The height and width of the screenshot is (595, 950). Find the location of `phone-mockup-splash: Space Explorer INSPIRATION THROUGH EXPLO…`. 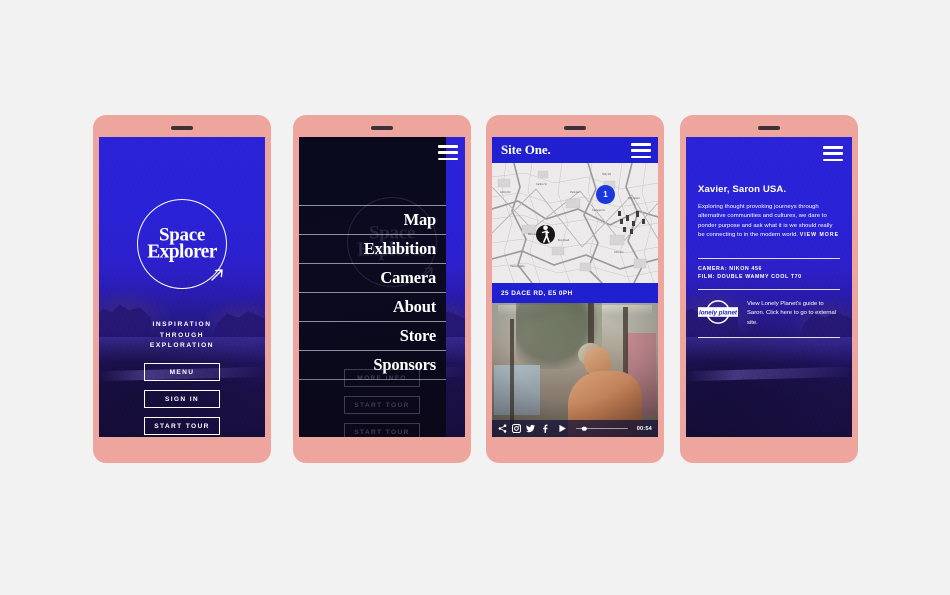

phone-mockup-splash: Space Explorer INSPIRATION THROUGH EXPLO… is located at coordinates (182, 289).